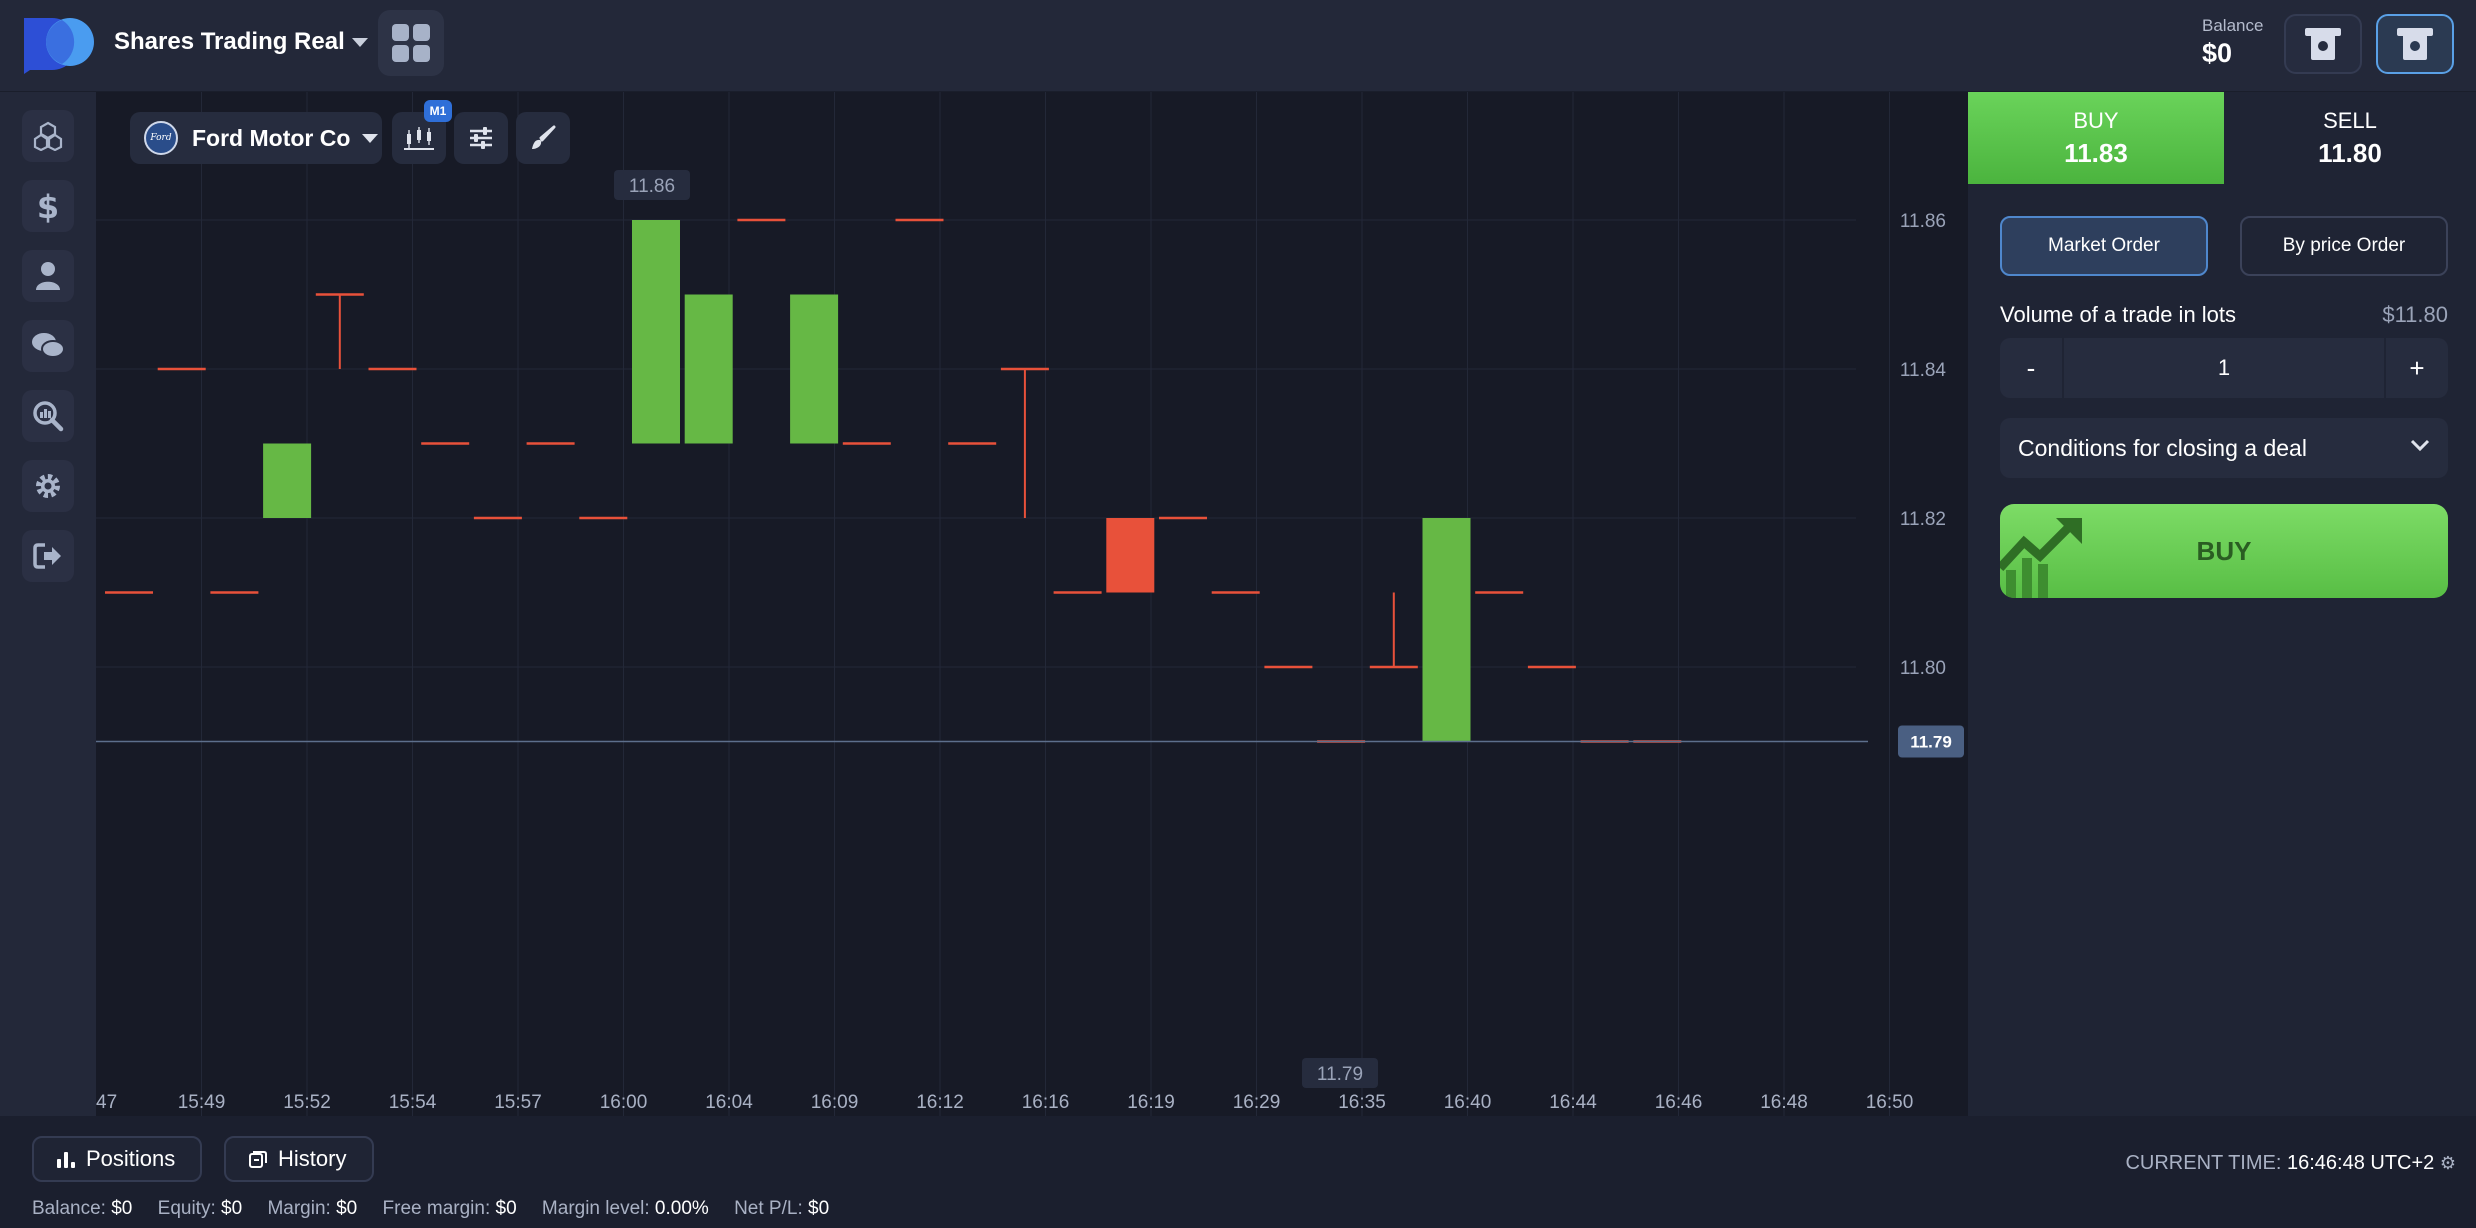  Describe the element at coordinates (2217, 53) in the screenshot. I see `balance-value: $0` at that location.